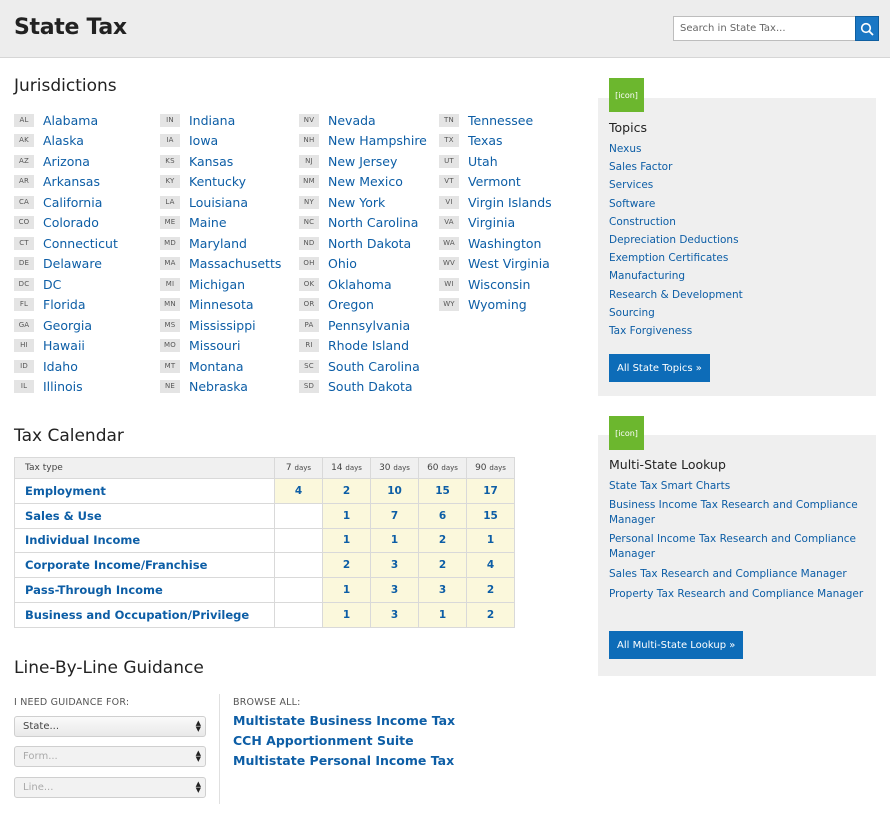 This screenshot has width=890, height=830. I want to click on jurisdiction-link: Ohio, so click(342, 263).